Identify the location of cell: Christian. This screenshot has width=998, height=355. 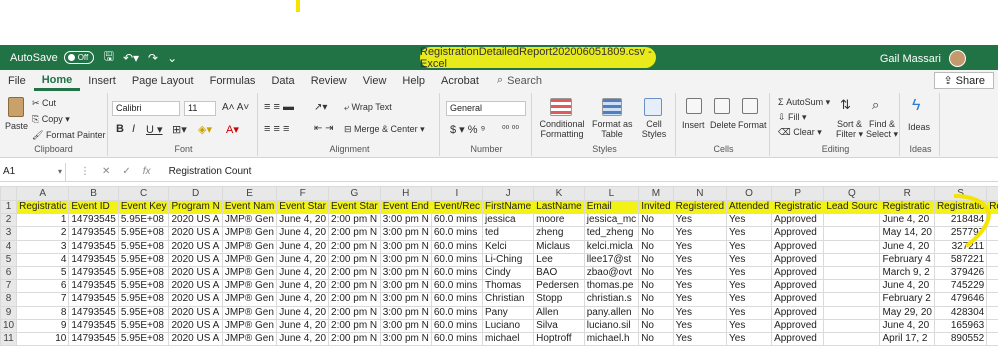
(508, 299).